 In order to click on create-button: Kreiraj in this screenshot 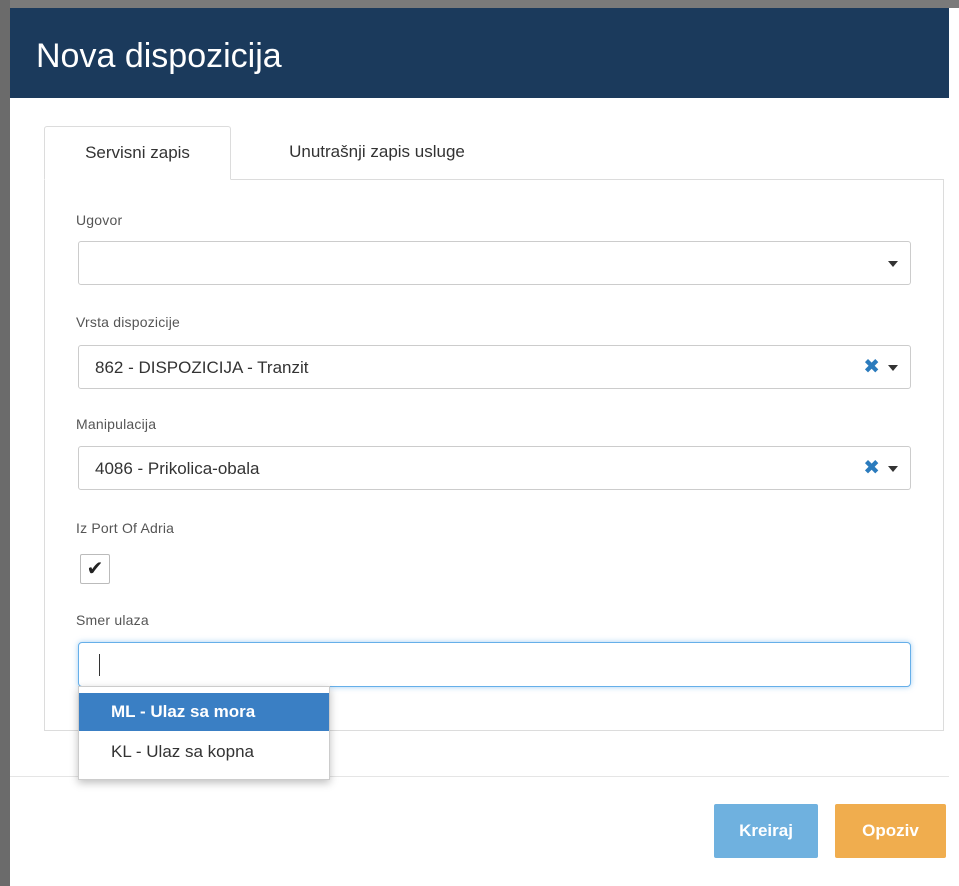, I will do `click(766, 831)`.